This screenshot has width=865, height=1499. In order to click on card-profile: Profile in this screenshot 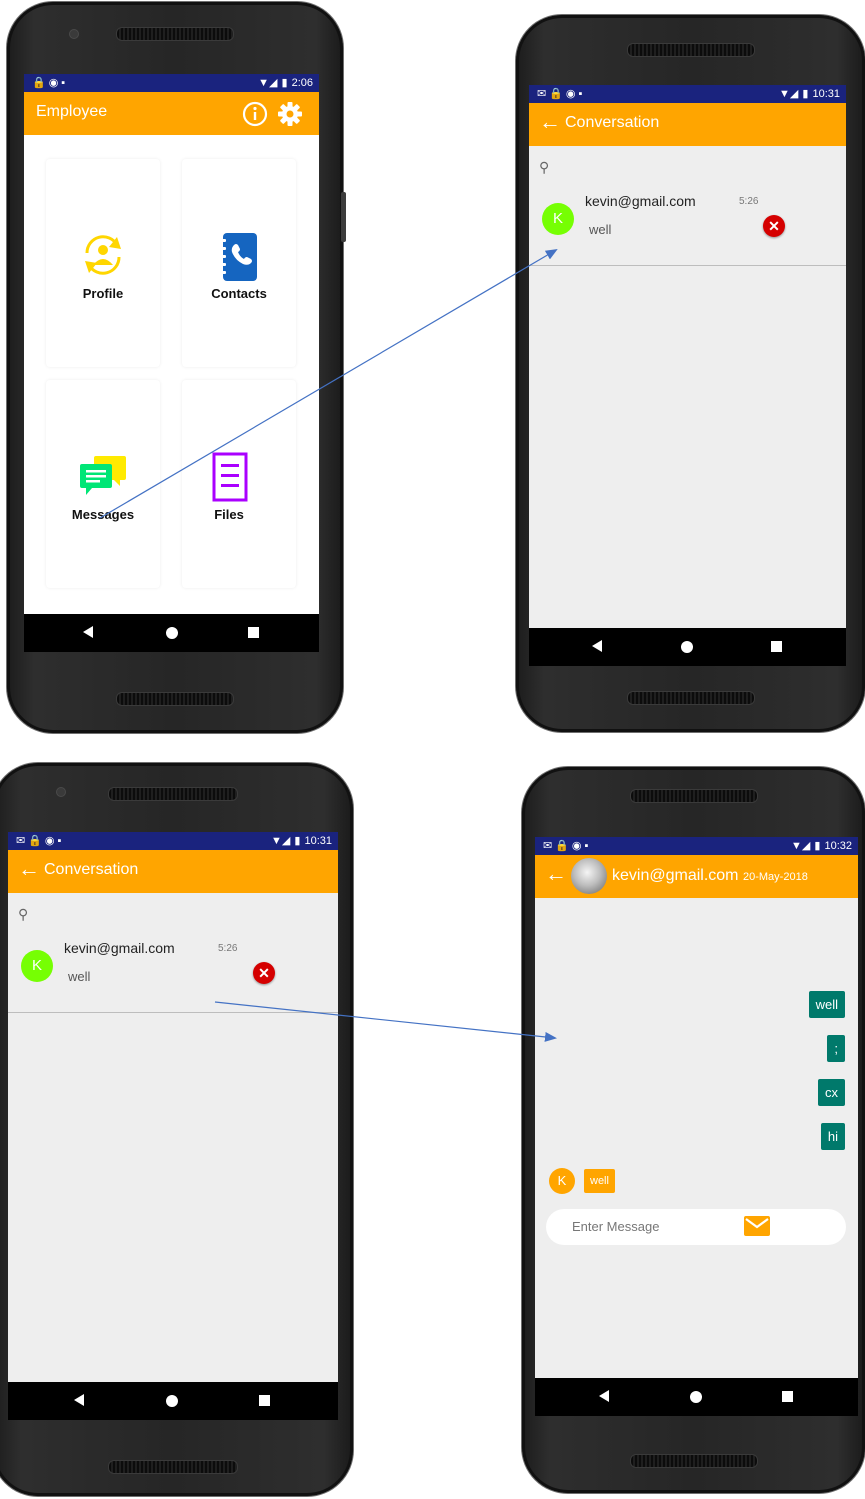, I will do `click(103, 263)`.